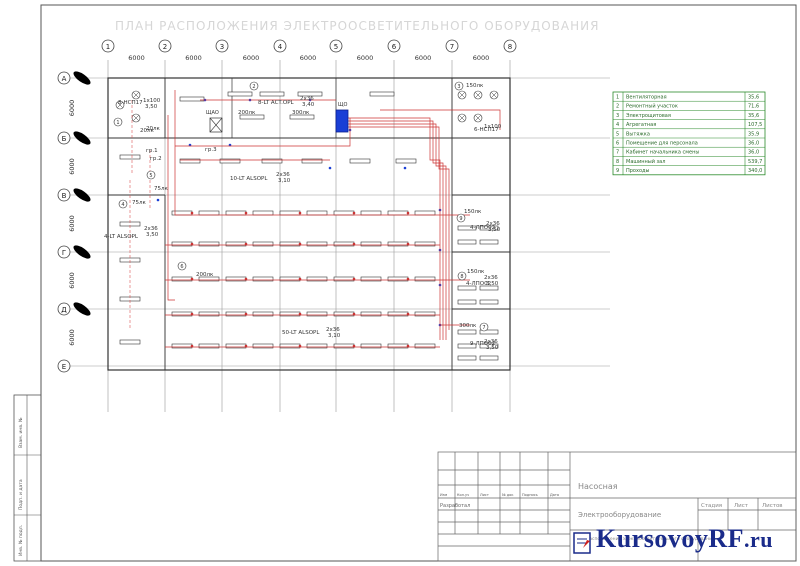 The image size is (800, 566). What do you see at coordinates (64, 367) in the screenshot?
I see `row-marker-label: Е` at bounding box center [64, 367].